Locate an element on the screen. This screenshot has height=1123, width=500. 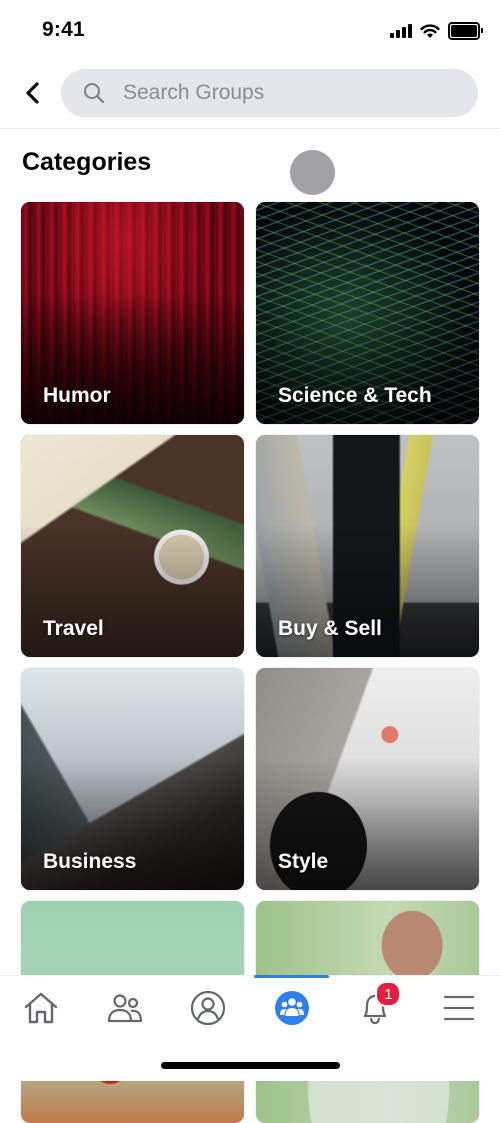
search-bar is located at coordinates (269, 93).